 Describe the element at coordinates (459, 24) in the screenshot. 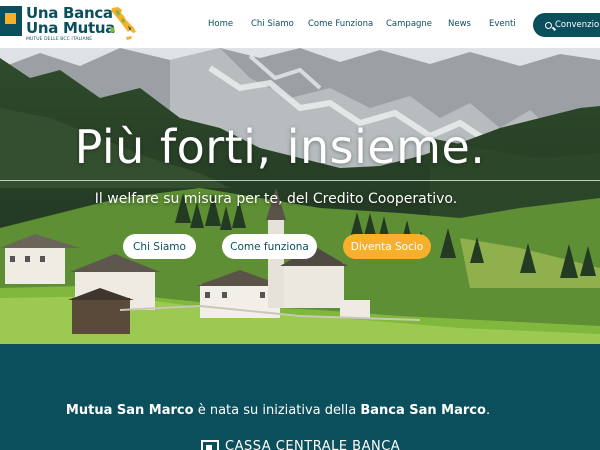

I see `nav-item-news: News` at that location.